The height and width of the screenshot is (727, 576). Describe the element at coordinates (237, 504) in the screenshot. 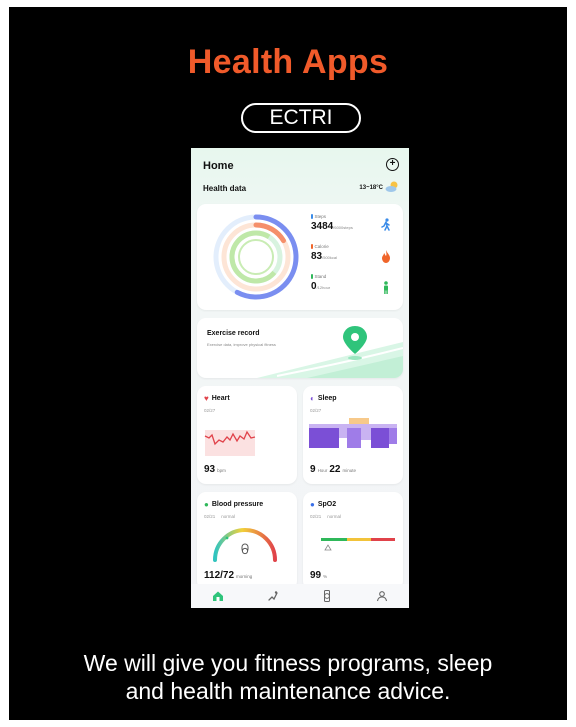

I see `bp-title: Blood pressure` at that location.